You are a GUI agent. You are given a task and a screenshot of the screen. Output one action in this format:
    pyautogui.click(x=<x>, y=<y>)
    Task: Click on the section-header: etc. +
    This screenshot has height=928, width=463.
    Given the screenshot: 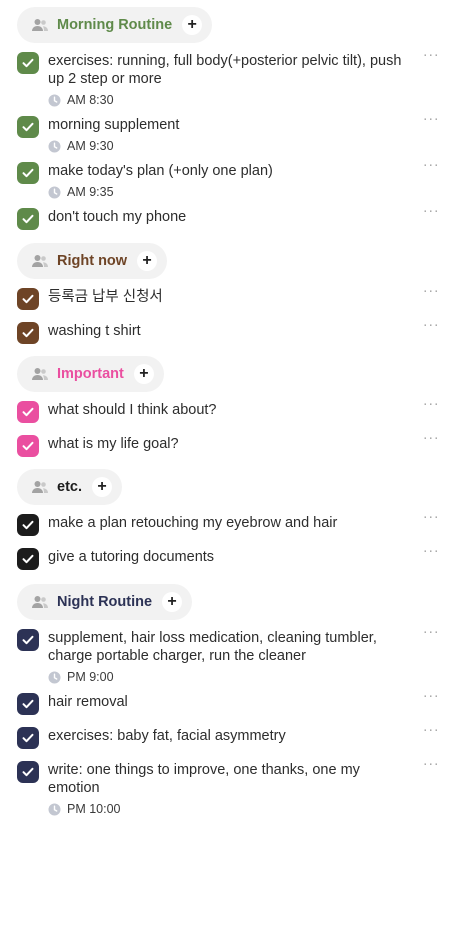 What is the action you would take?
    pyautogui.click(x=69, y=487)
    